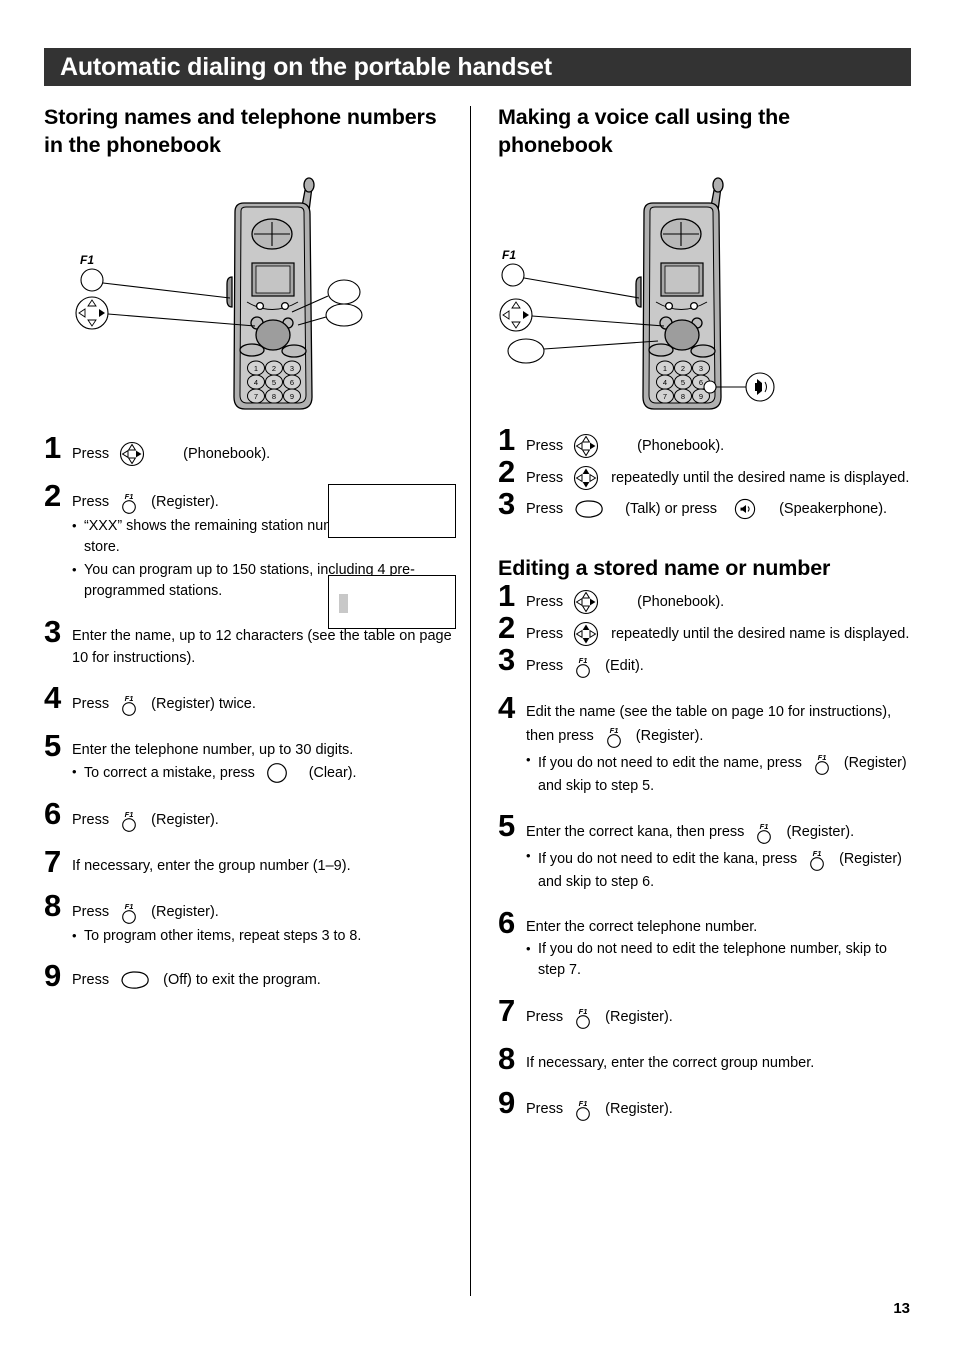 The height and width of the screenshot is (1351, 954). What do you see at coordinates (704, 1104) in the screenshot?
I see `step-edit-9: 9 Press F1 (Register).` at bounding box center [704, 1104].